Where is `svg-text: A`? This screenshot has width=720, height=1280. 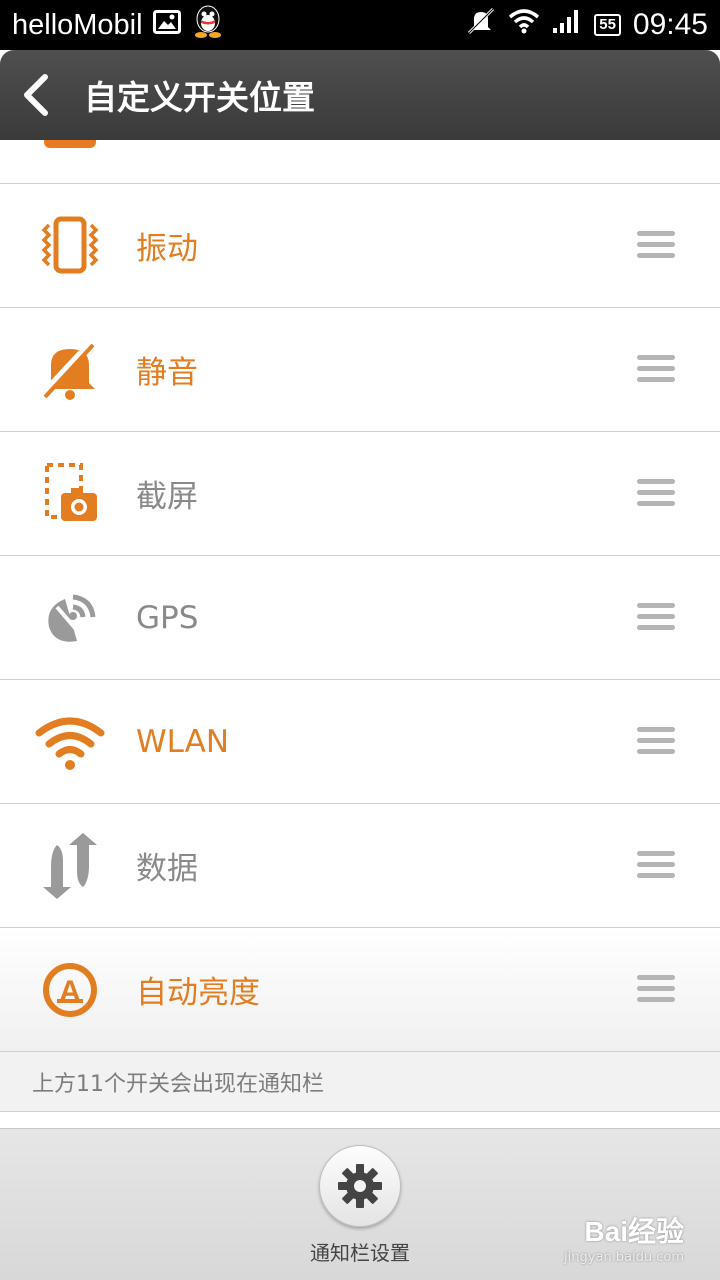
svg-text: A is located at coordinates (70, 991).